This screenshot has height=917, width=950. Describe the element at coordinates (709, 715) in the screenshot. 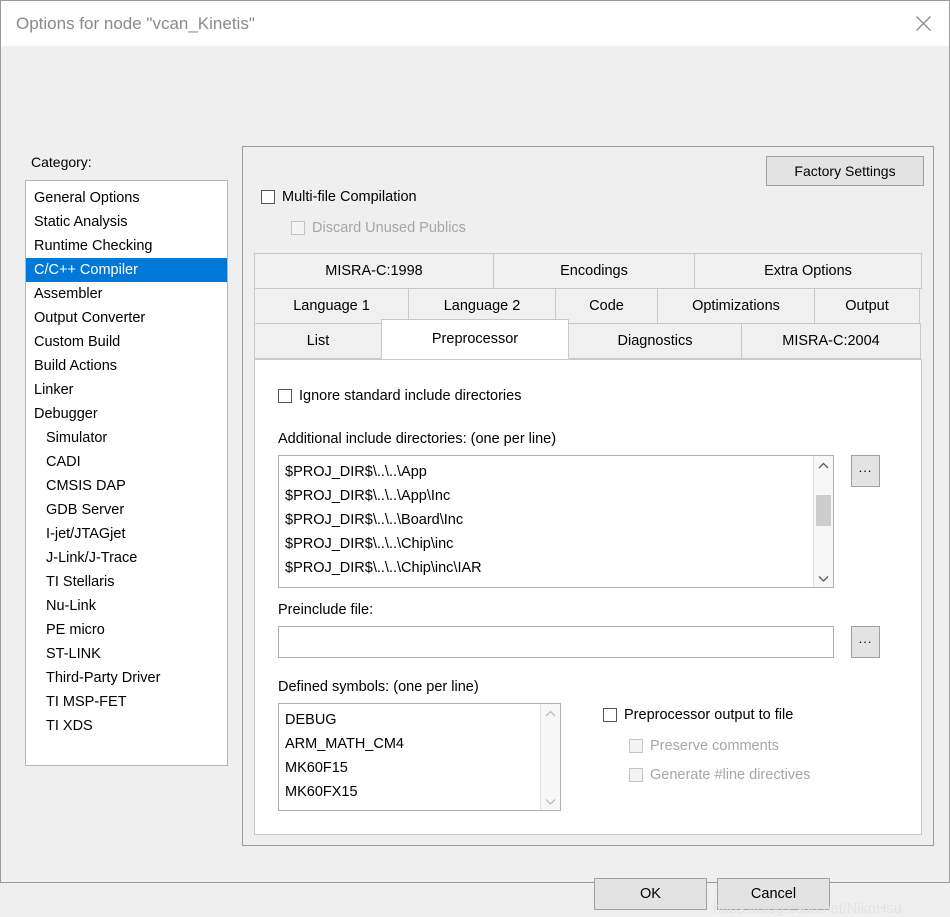

I see `preprocessor-output-to-file-label: Preprocessor output to file` at that location.